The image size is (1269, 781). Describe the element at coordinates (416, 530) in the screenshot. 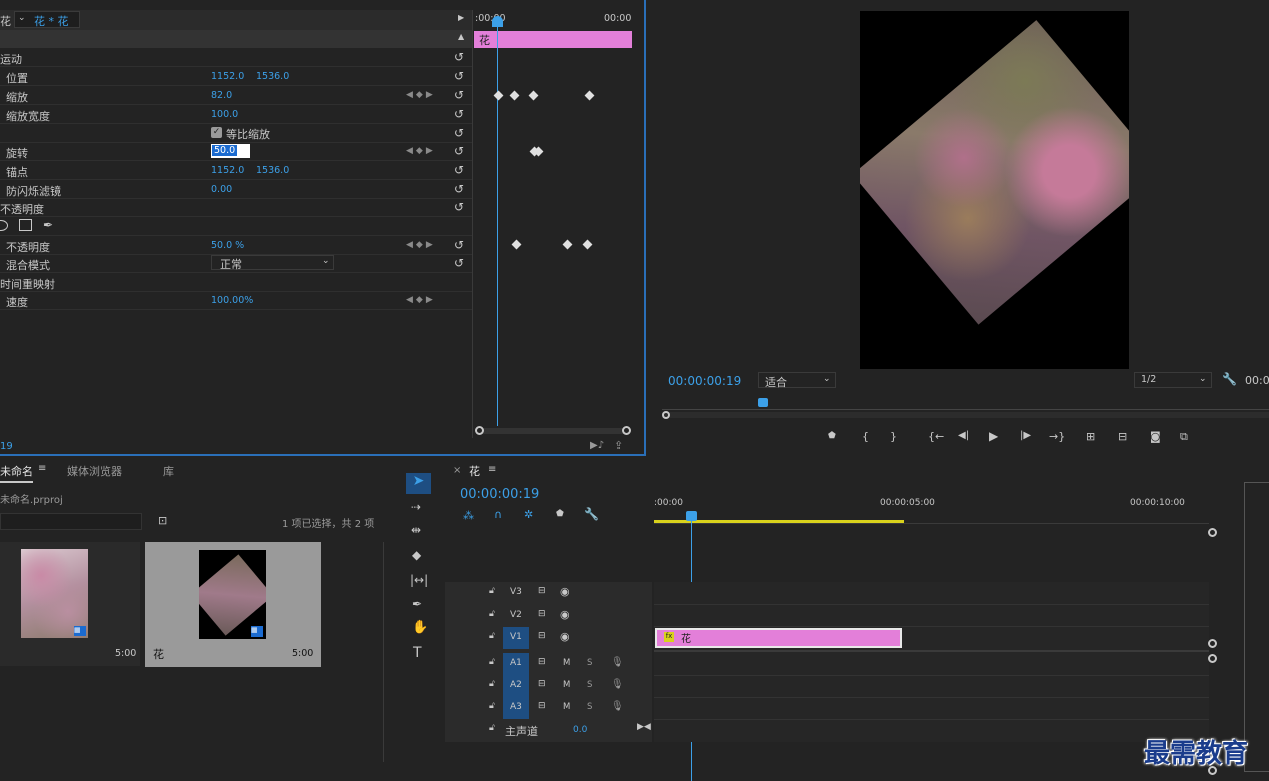

I see `ripple-edit-tool-icon: ⇹` at that location.